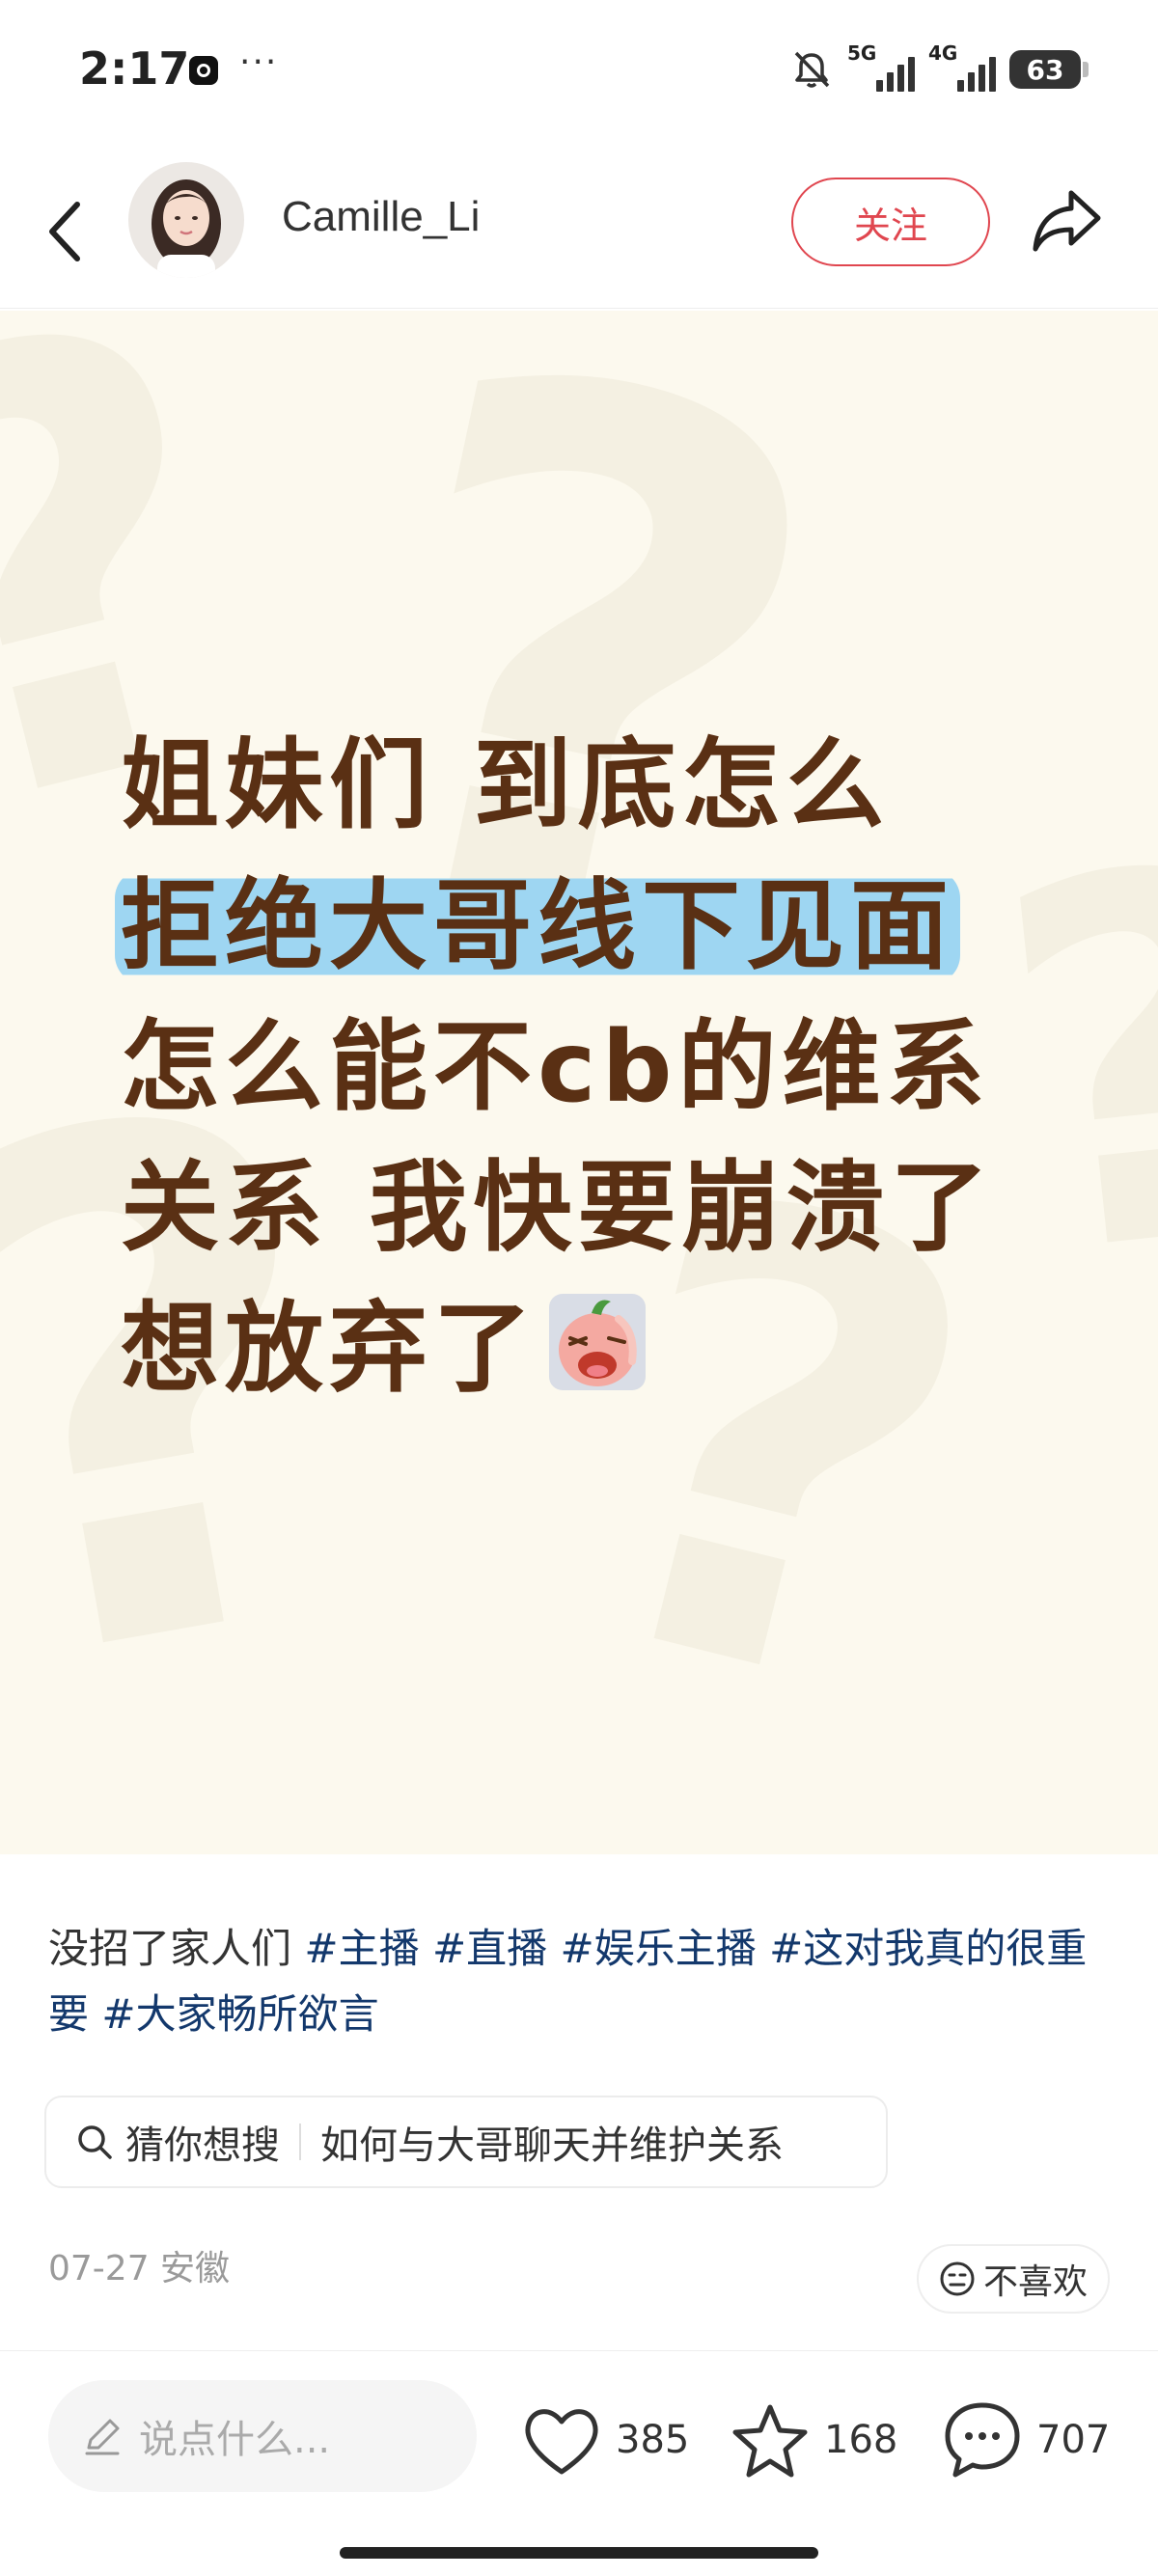 Image resolution: width=1158 pixels, height=2576 pixels. Describe the element at coordinates (186, 220) in the screenshot. I see `author-avatar` at that location.